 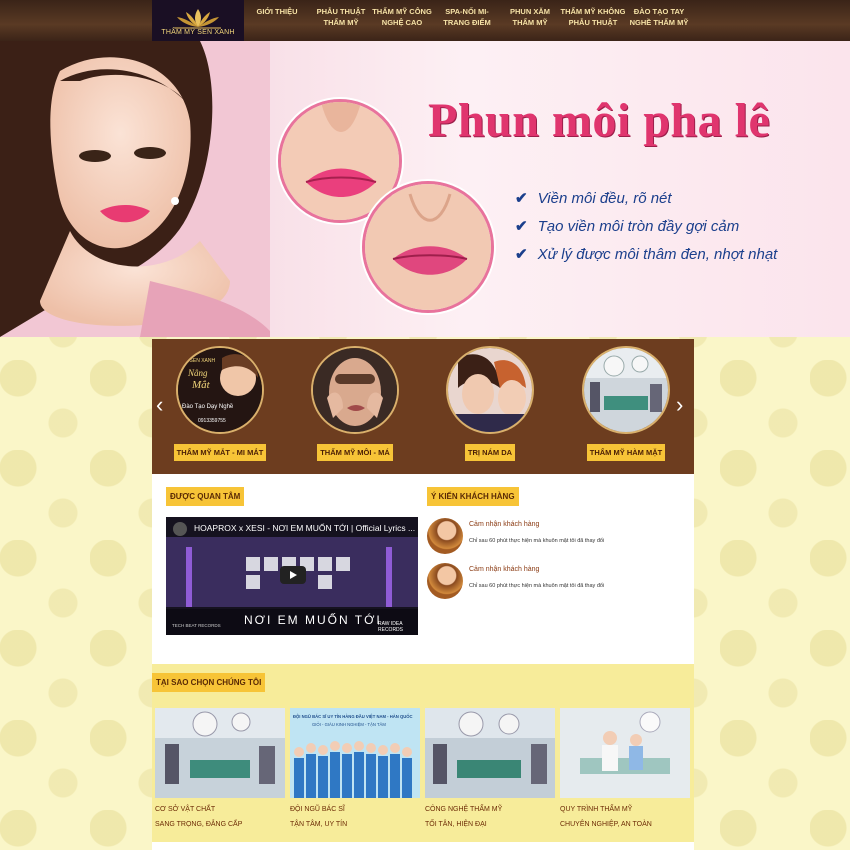 What do you see at coordinates (201, 385) in the screenshot?
I see `service-overlay-text: Mắt` at bounding box center [201, 385].